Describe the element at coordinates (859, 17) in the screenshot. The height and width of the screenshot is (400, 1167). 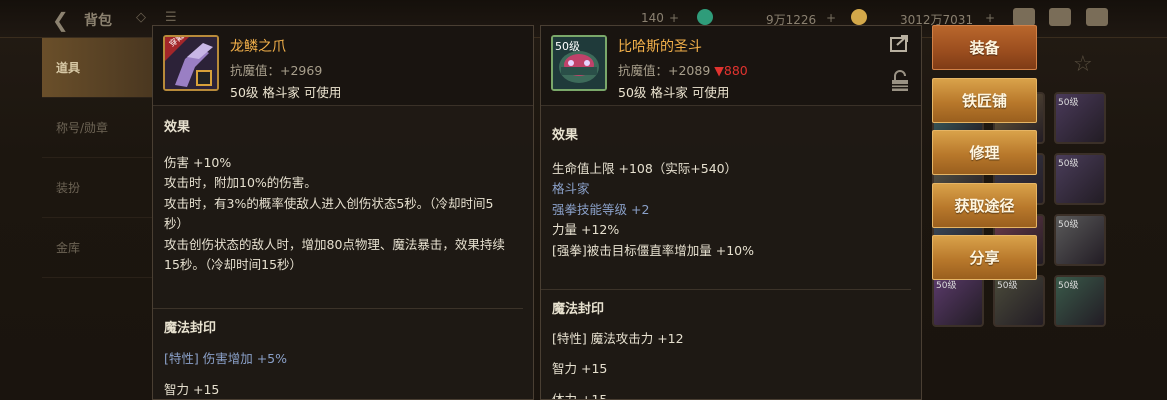
I see `gold-coin-icon` at that location.